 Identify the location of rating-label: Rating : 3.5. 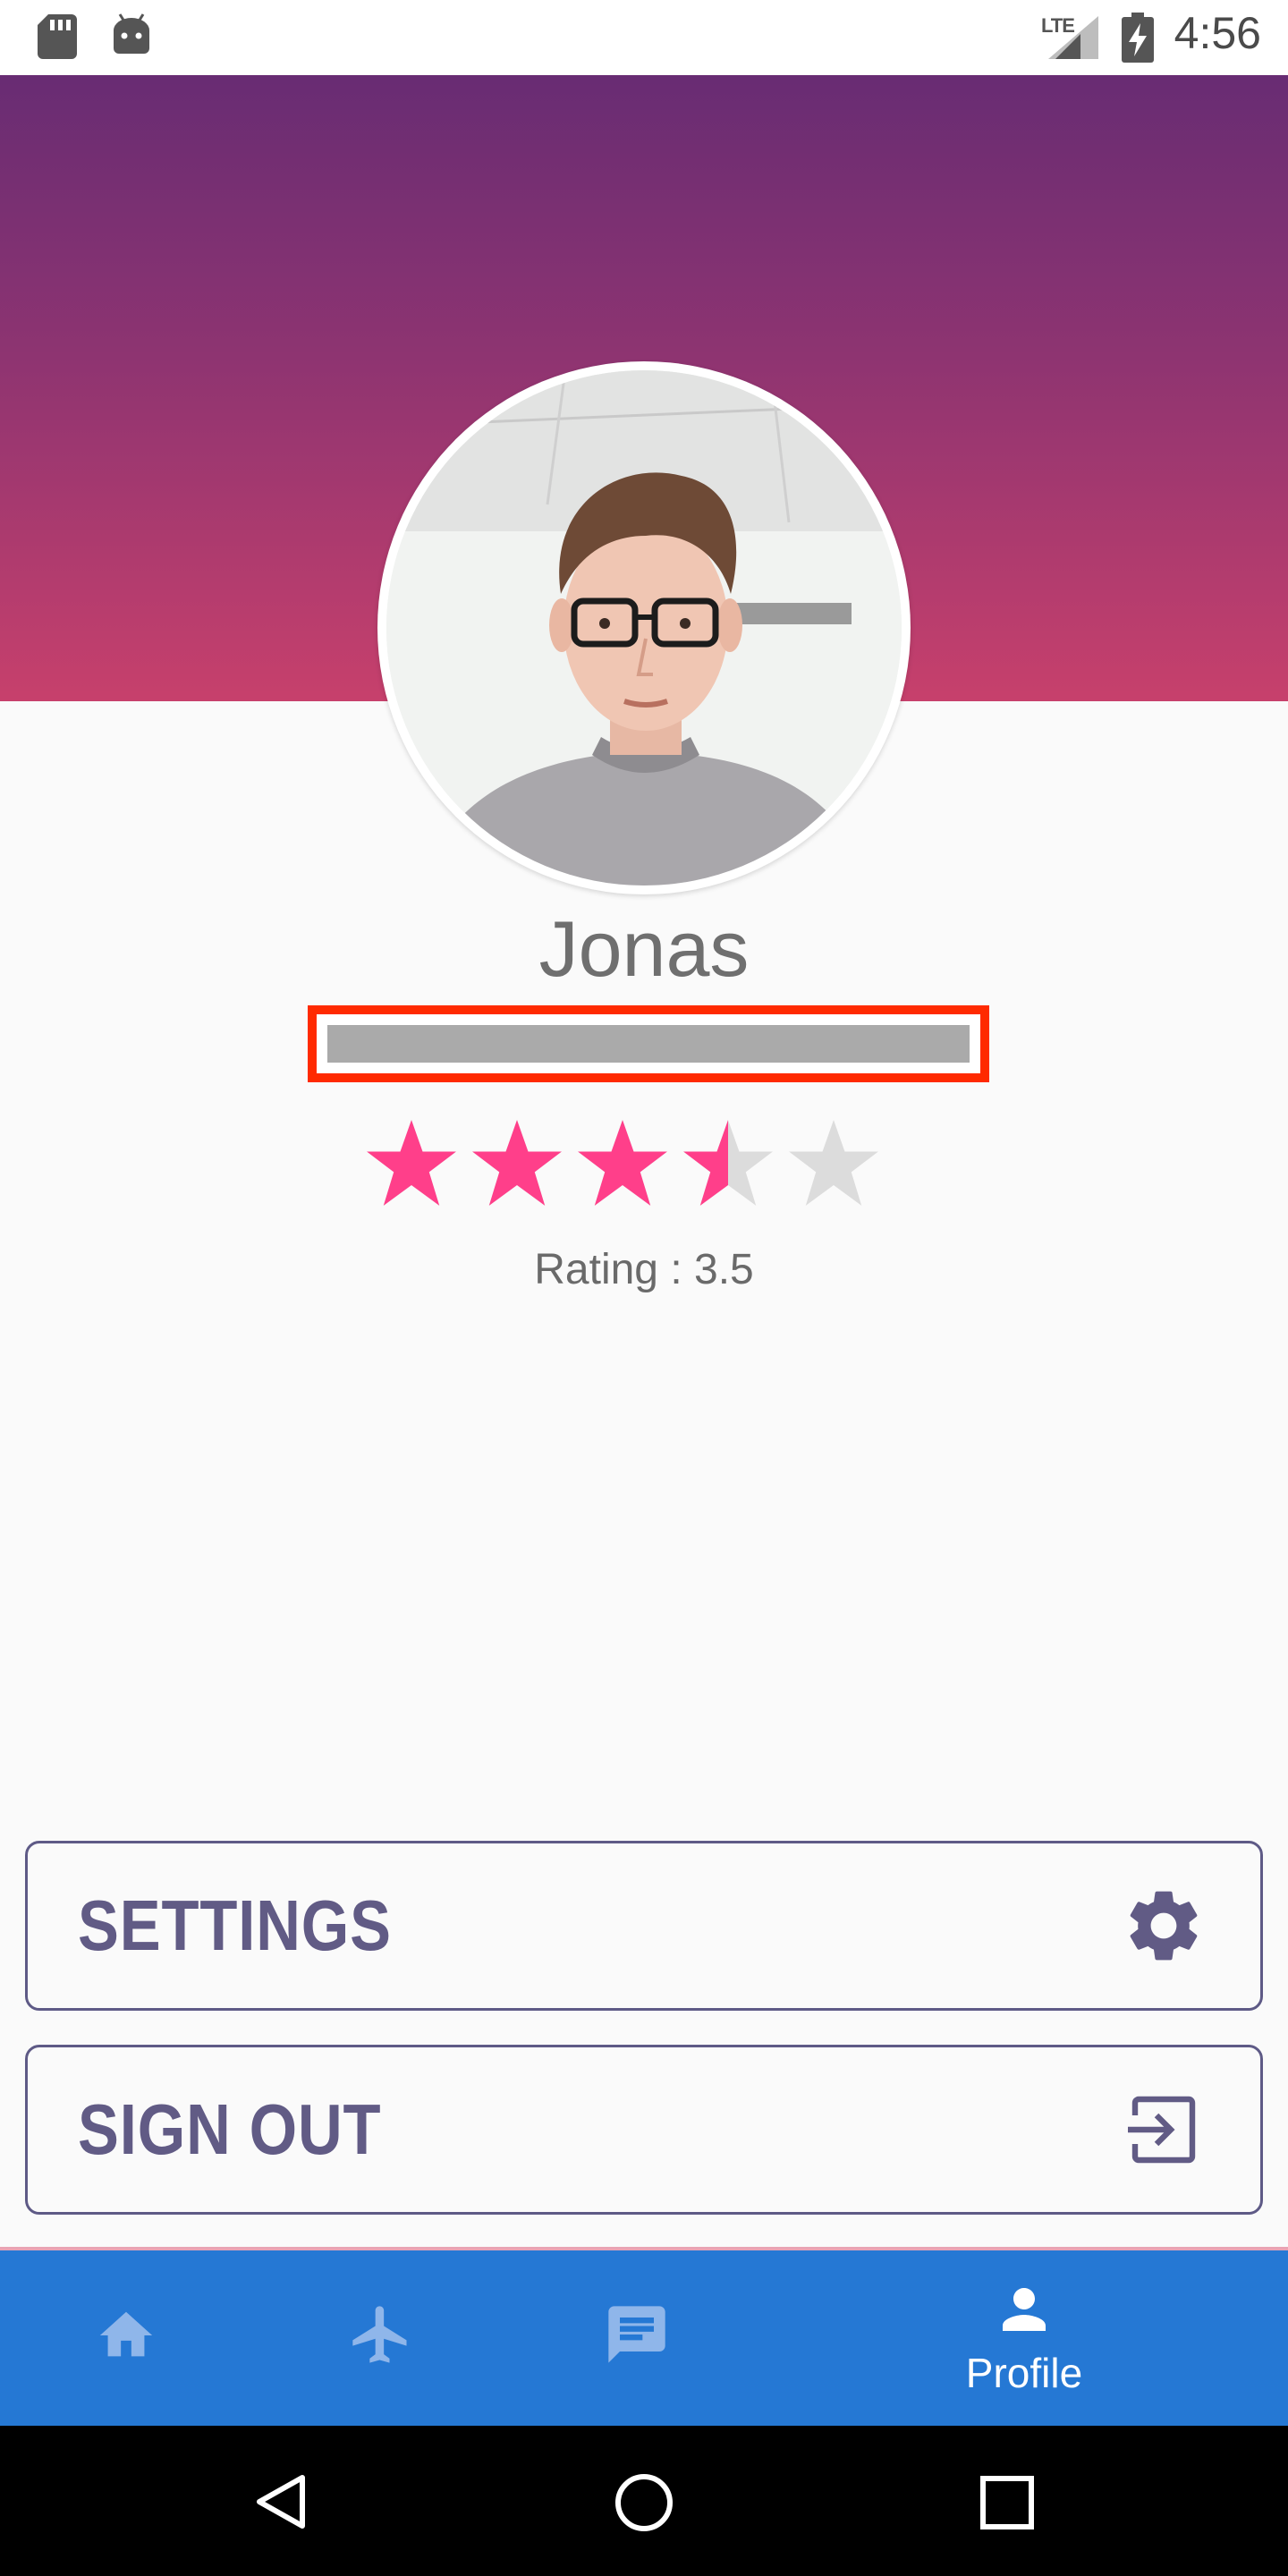
(644, 1269).